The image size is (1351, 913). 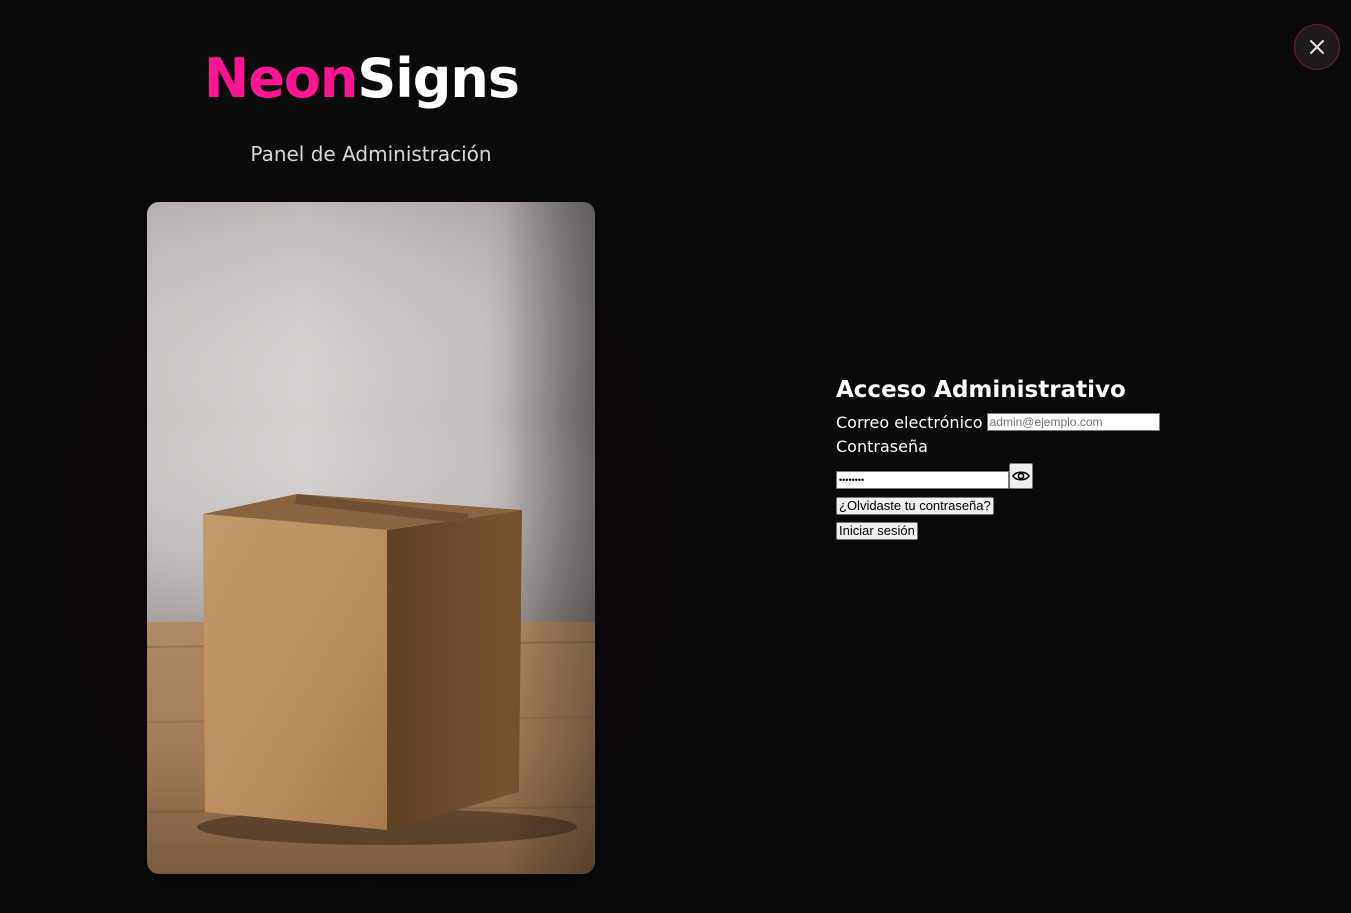 What do you see at coordinates (281, 78) in the screenshot?
I see `brand-logo-neon: Neon` at bounding box center [281, 78].